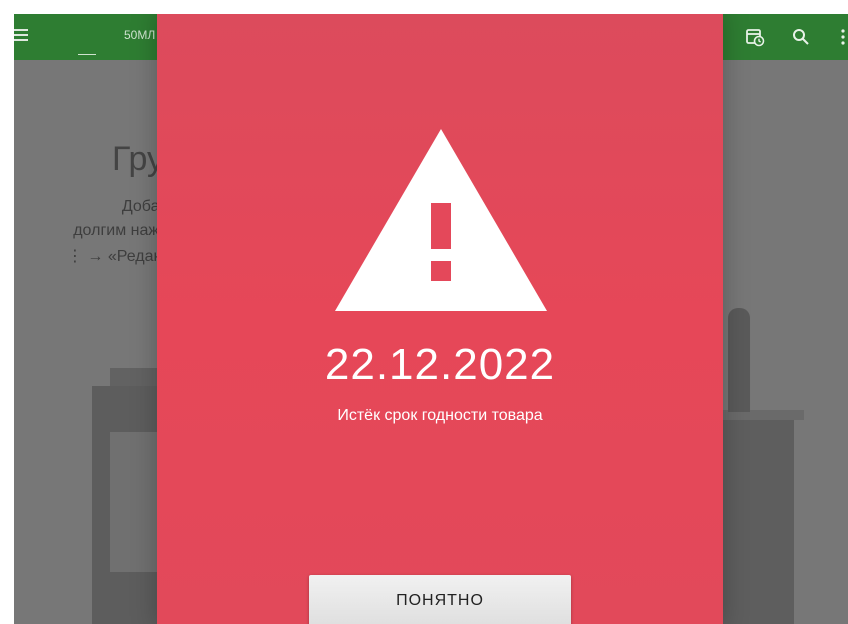 The height and width of the screenshot is (624, 848). Describe the element at coordinates (120, 230) in the screenshot. I see `empty-state-line-2: долгим нажа` at that location.